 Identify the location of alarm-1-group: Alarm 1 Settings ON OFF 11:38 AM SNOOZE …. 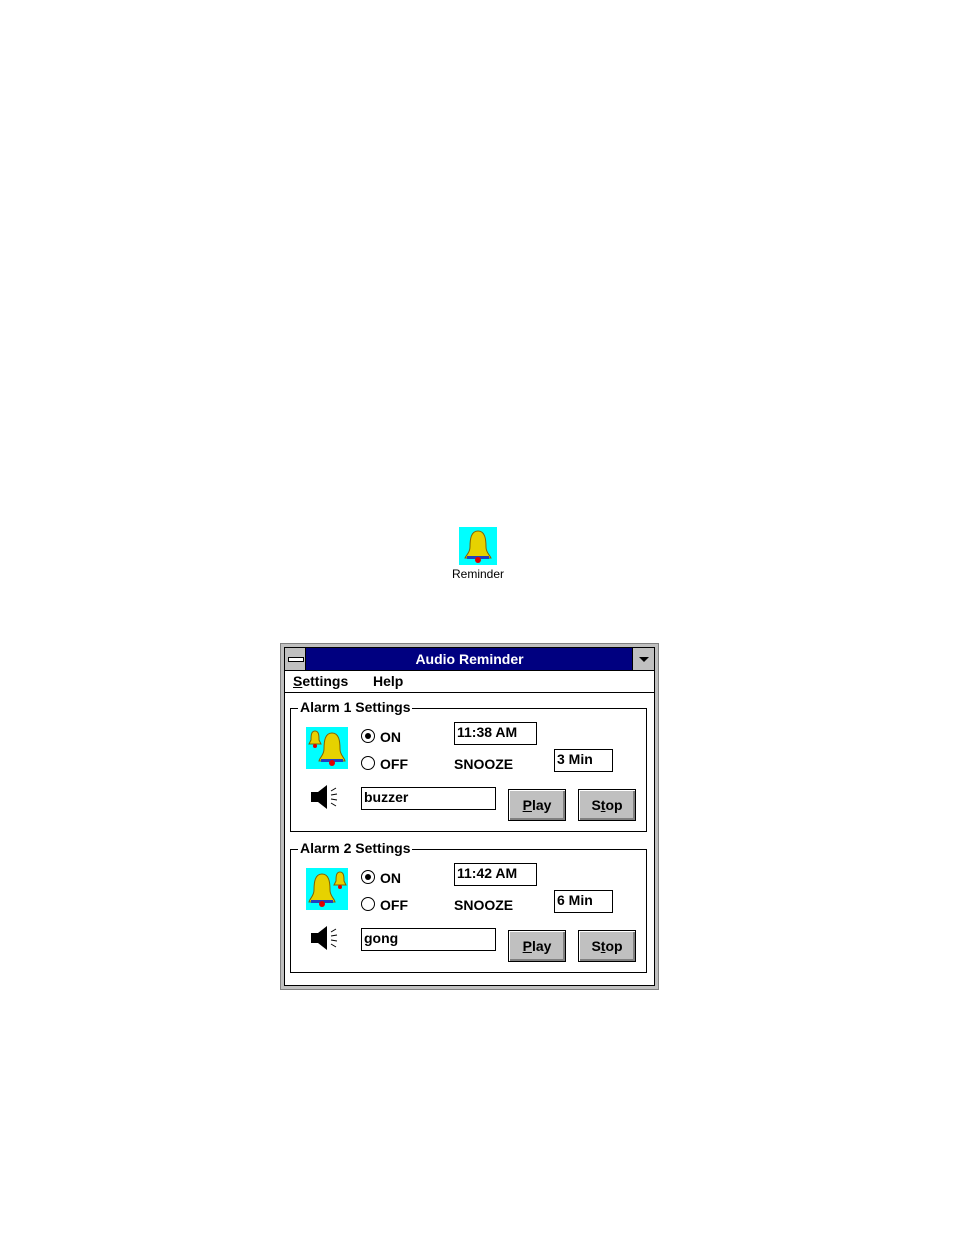
(468, 765).